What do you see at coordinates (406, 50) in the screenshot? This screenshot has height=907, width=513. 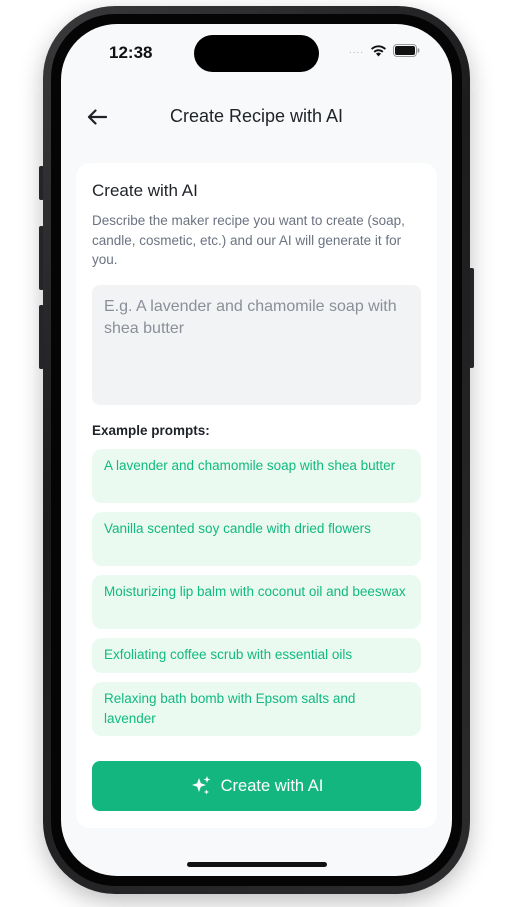 I see `battery-icon` at bounding box center [406, 50].